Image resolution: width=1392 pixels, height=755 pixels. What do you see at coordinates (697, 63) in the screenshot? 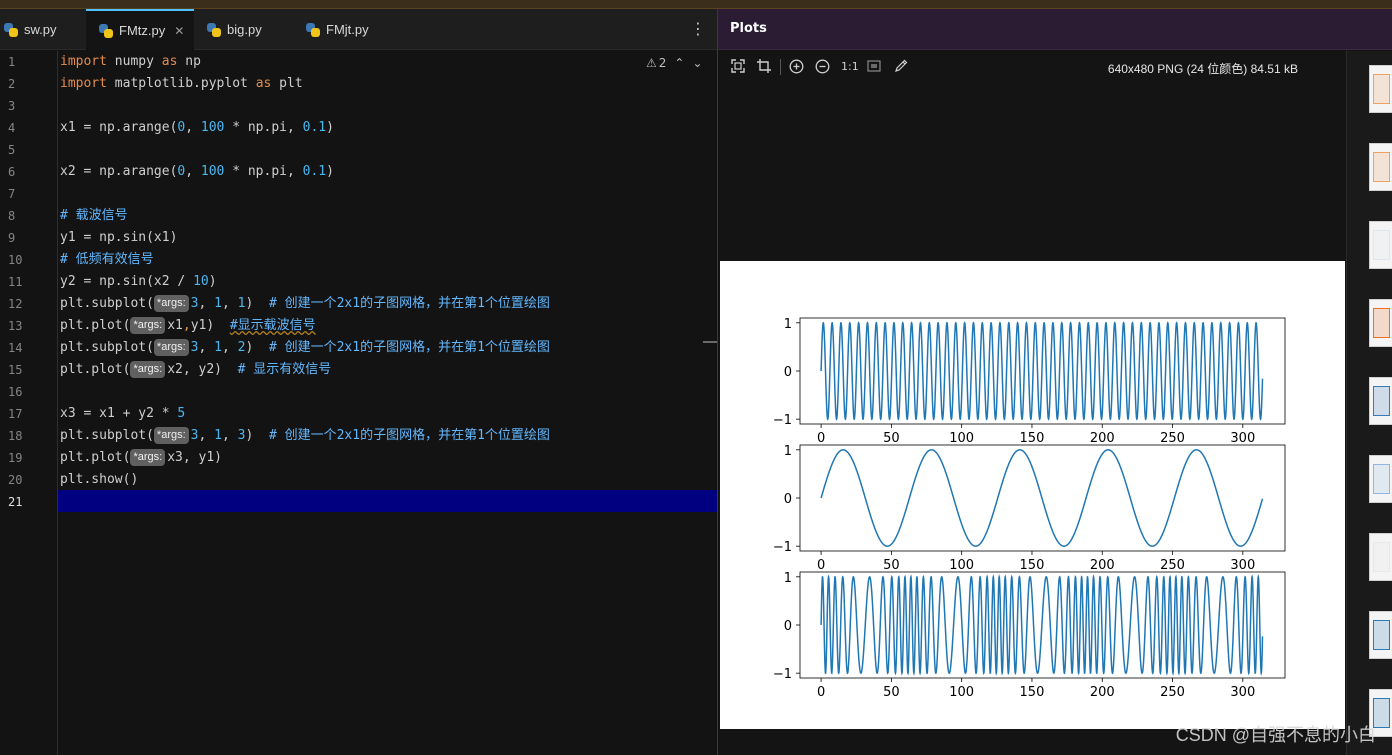
I see `chevron-down-icon: ⌄` at bounding box center [697, 63].